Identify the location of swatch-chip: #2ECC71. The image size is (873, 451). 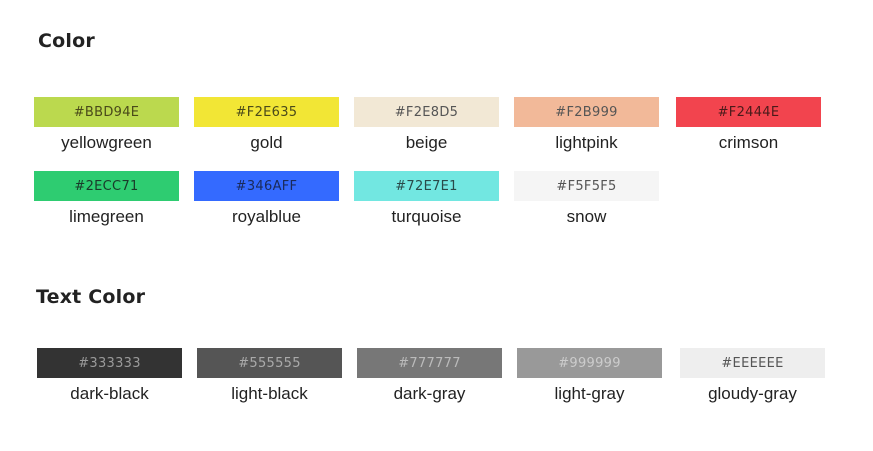
(106, 186).